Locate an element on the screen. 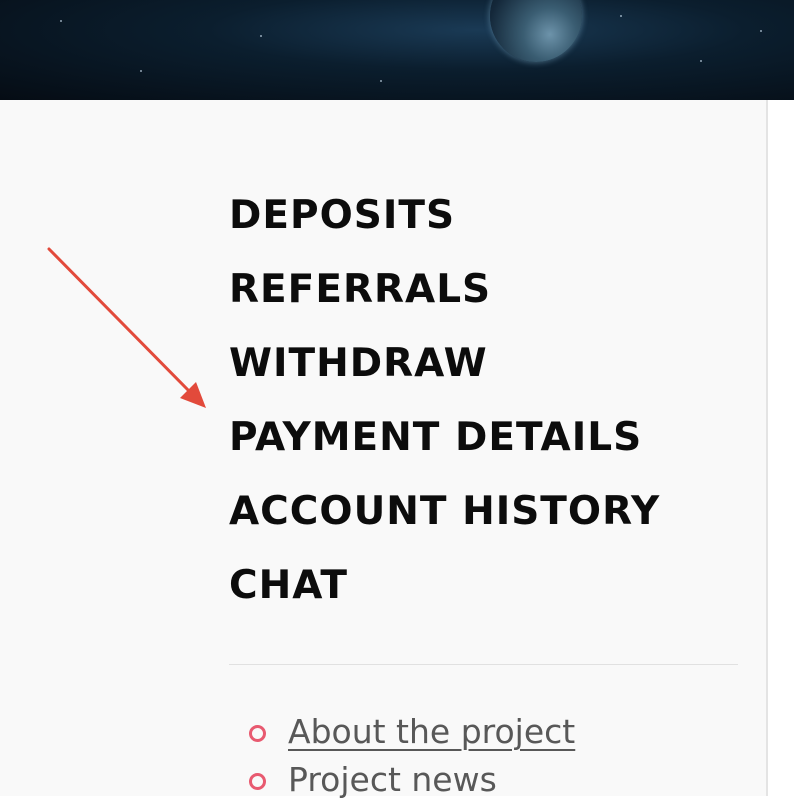 The height and width of the screenshot is (808, 794). nav-item-account-history: ACCOUNT HISTORY is located at coordinates (444, 523).